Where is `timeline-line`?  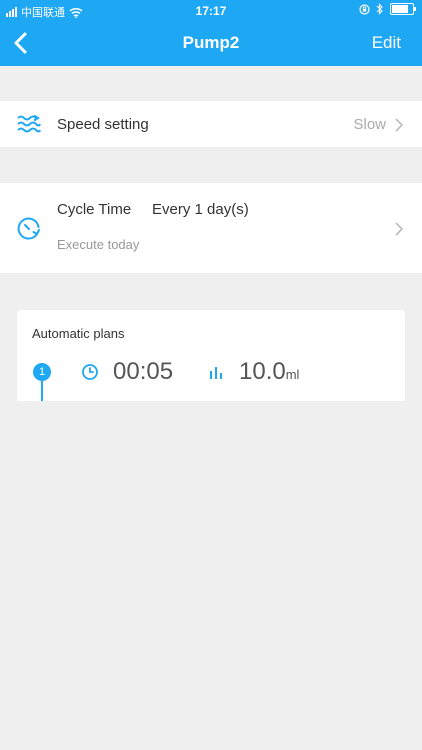
timeline-line is located at coordinates (42, 391).